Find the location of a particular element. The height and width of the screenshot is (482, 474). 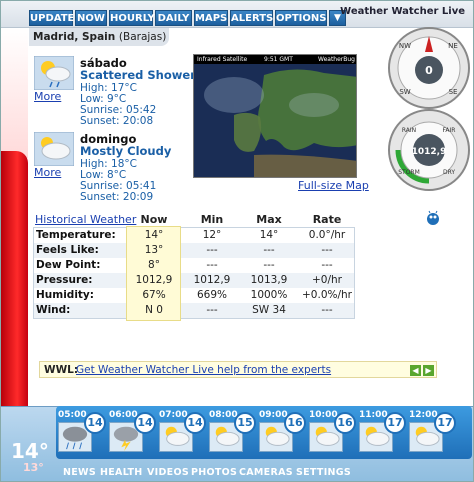

more-link-day2: More is located at coordinates (47, 172).